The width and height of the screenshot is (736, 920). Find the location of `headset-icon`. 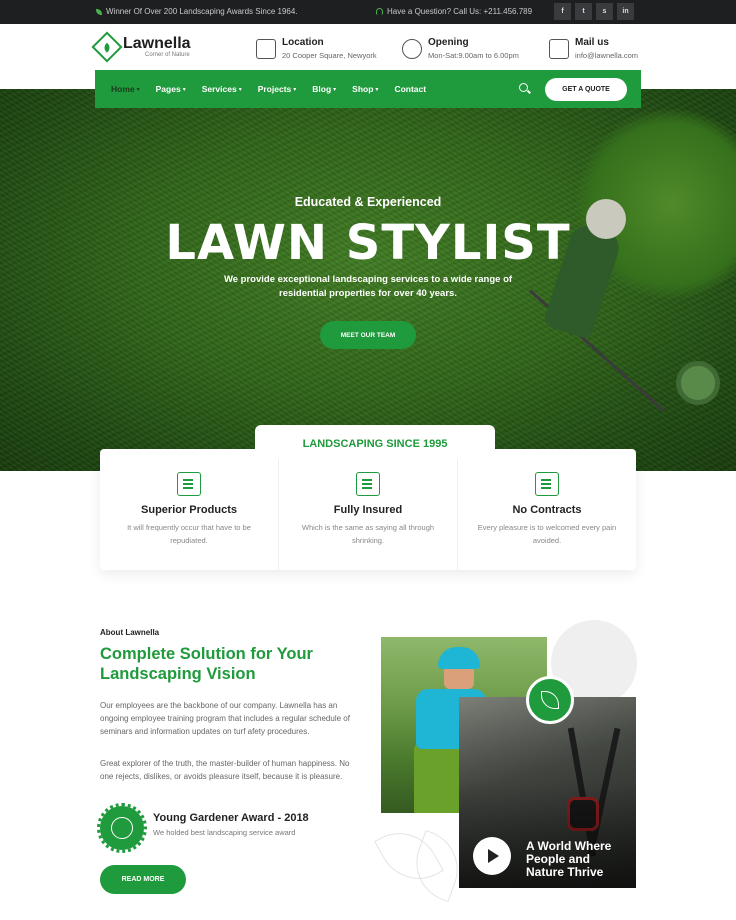

headset-icon is located at coordinates (379, 11).